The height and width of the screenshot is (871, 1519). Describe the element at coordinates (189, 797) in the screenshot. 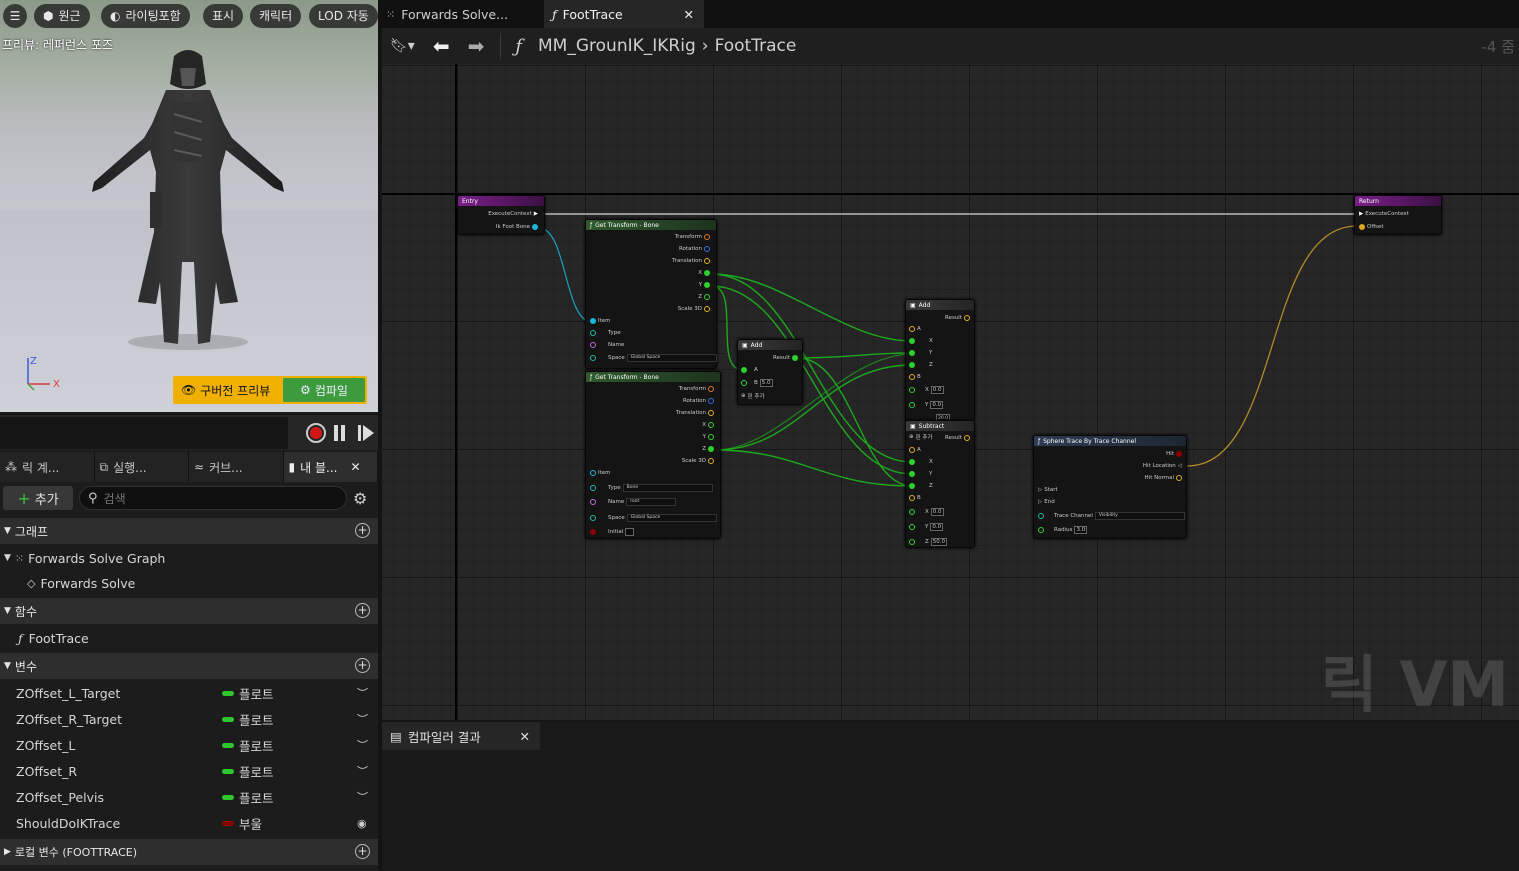

I see `variable-row: ZOffset_Pelvis 플로트 ︶` at that location.